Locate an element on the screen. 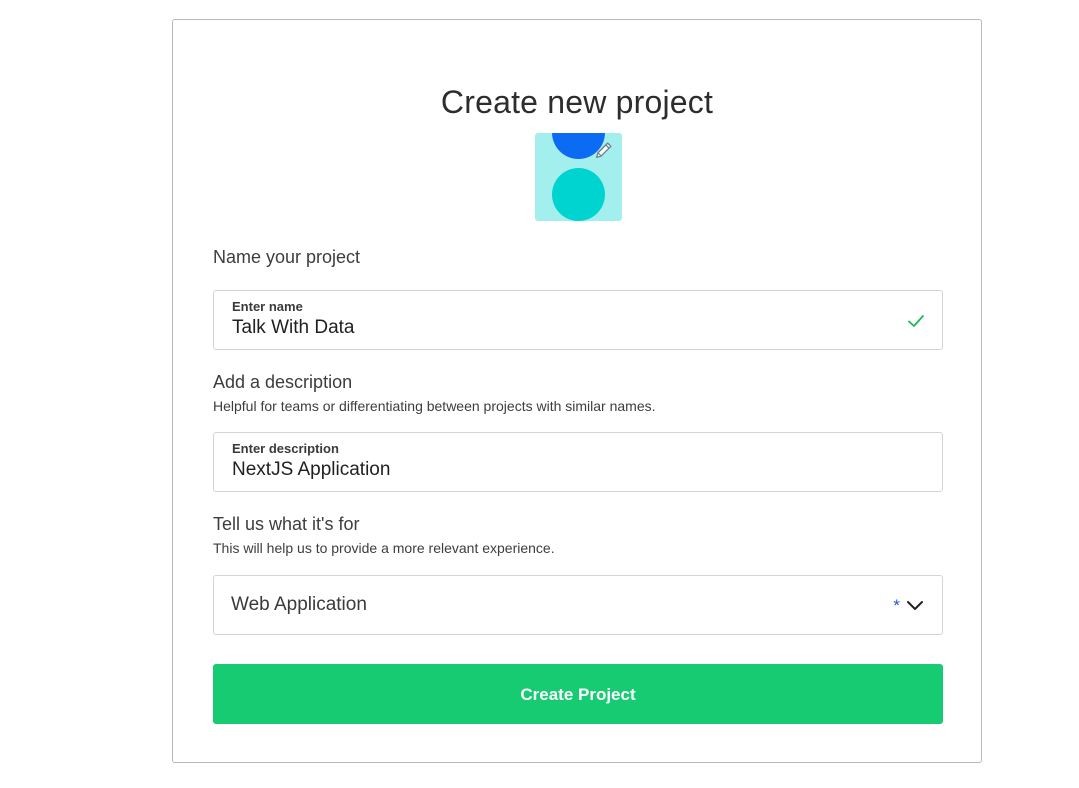 This screenshot has width=1079, height=788. name-field-label: Enter name is located at coordinates (267, 306).